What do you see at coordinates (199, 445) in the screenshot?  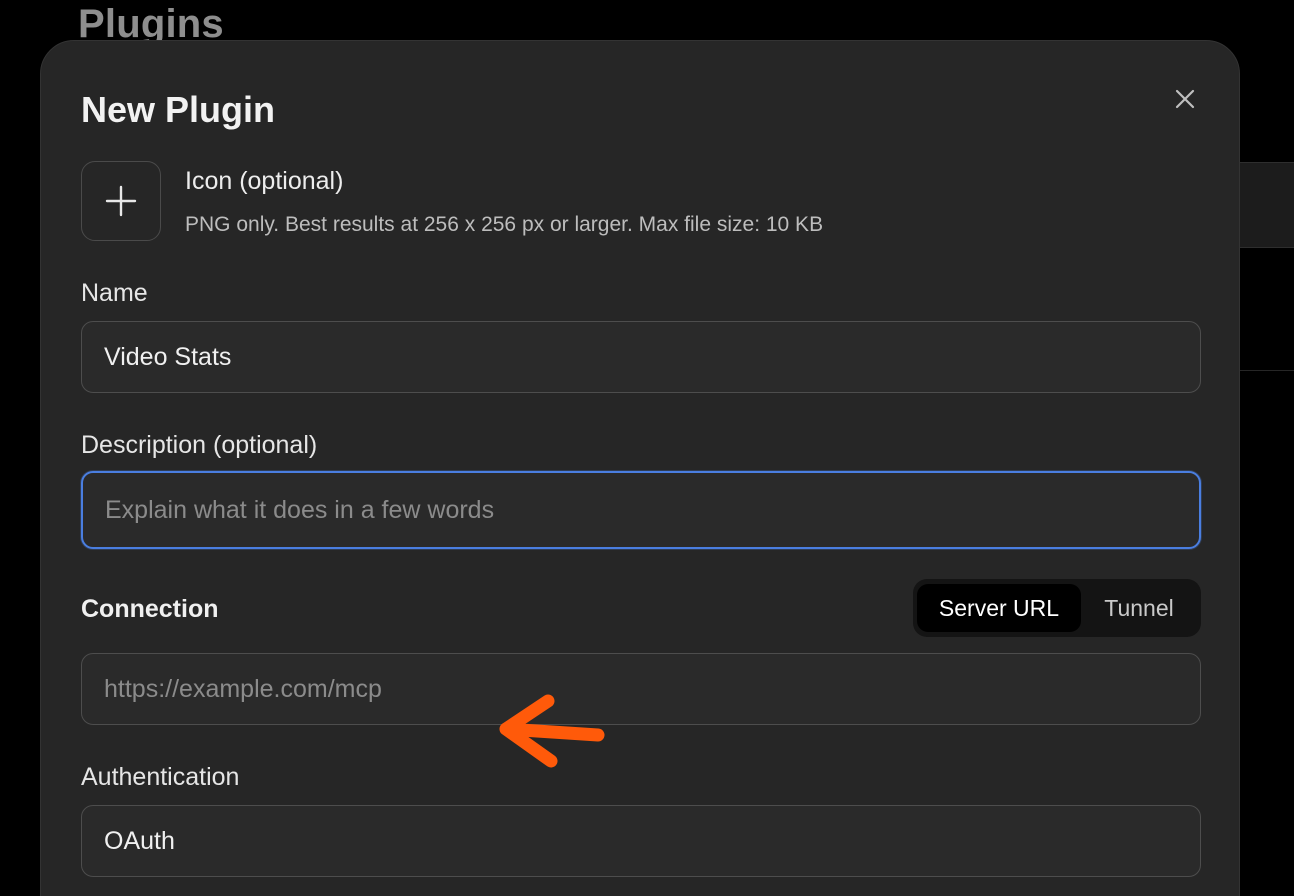 I see `description-label: Description (optional)` at bounding box center [199, 445].